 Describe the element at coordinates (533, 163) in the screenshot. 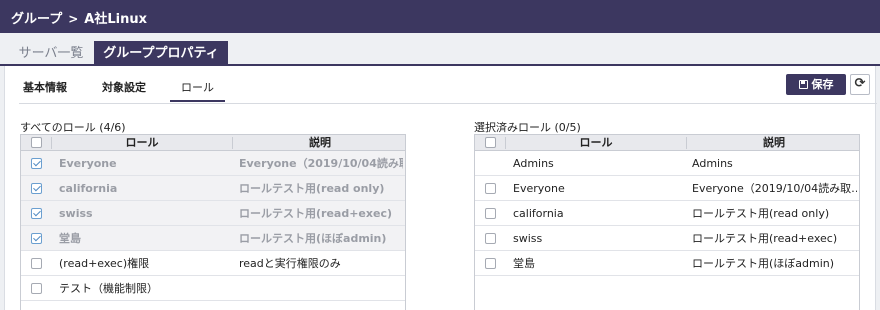

I see `role-name-cell: Admins` at that location.